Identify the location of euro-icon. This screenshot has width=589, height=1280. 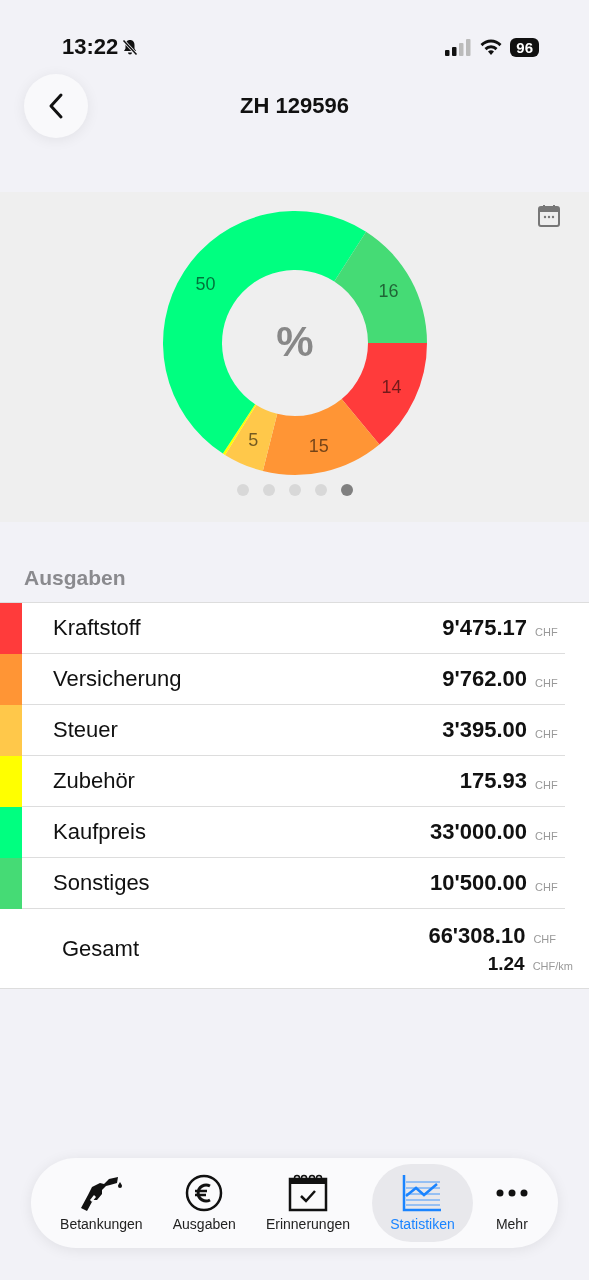
(204, 1193).